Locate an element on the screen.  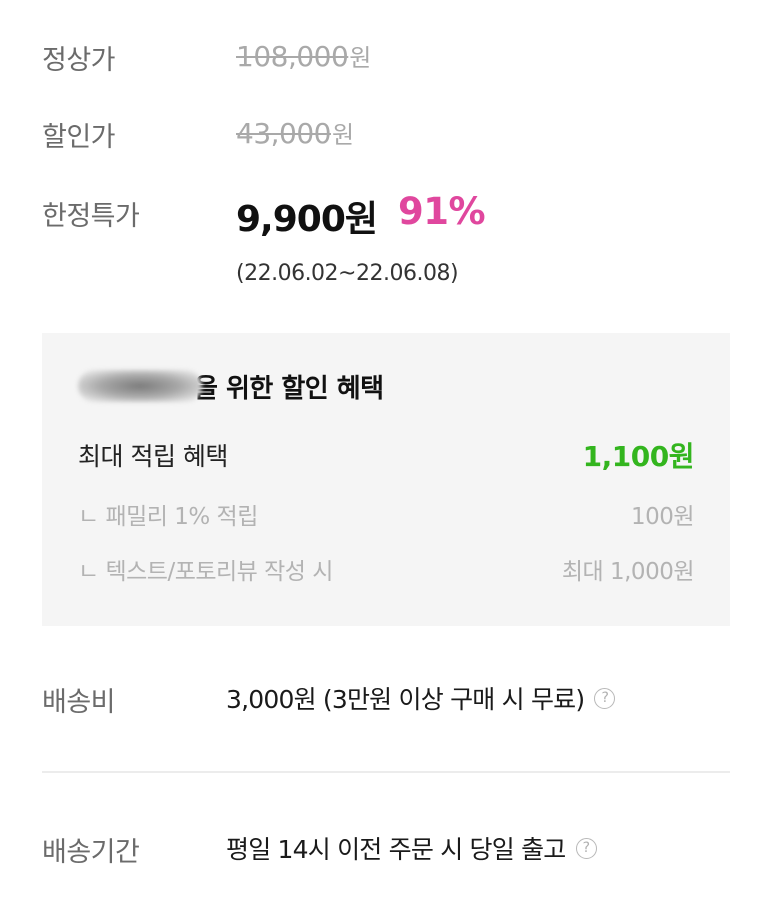
special-price-period: (22.06.02~22.06.08) is located at coordinates (347, 273).